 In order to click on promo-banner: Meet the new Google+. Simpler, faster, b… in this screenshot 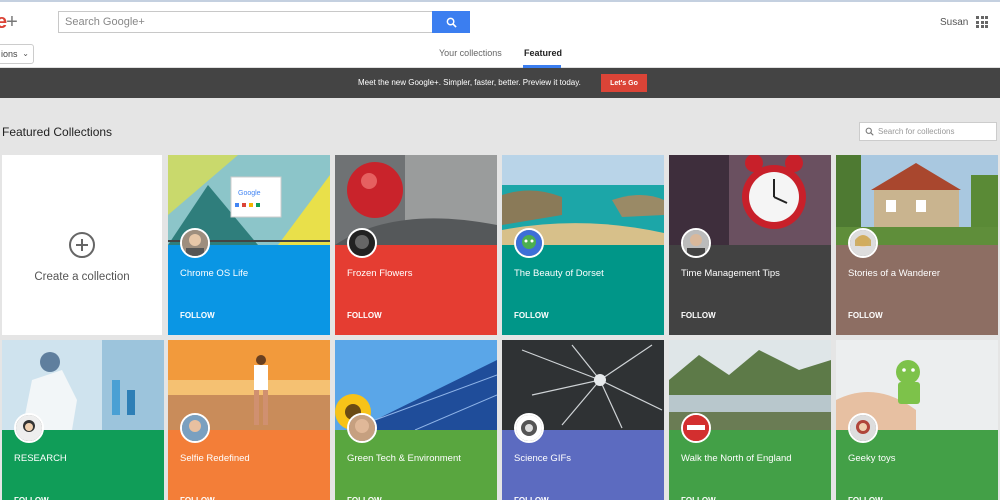, I will do `click(500, 83)`.